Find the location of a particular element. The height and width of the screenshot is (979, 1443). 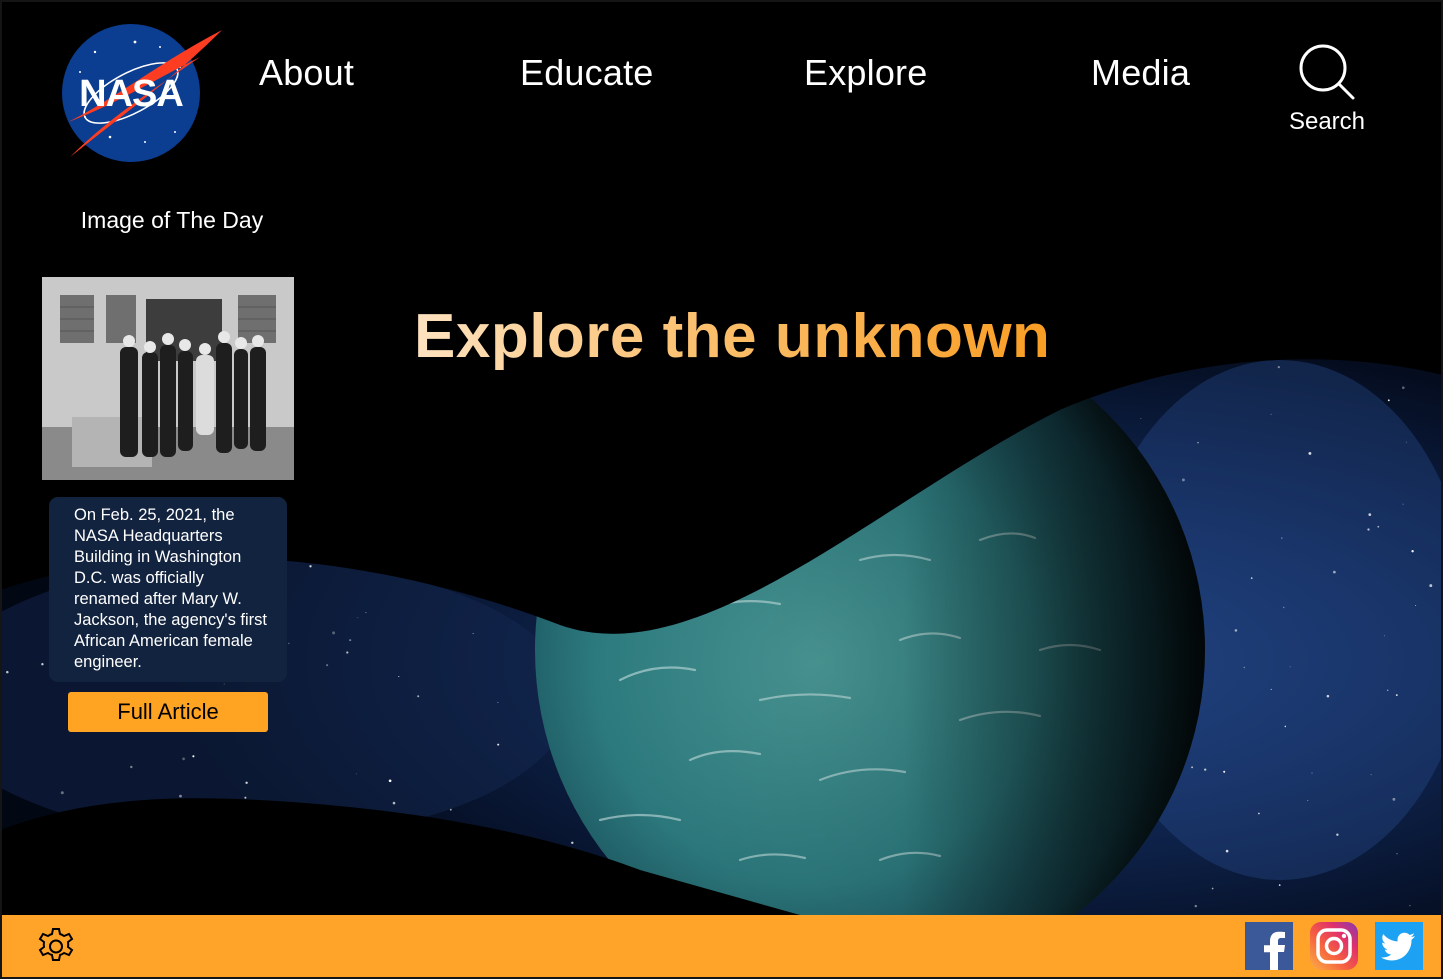

search-label: Search is located at coordinates (1327, 121).